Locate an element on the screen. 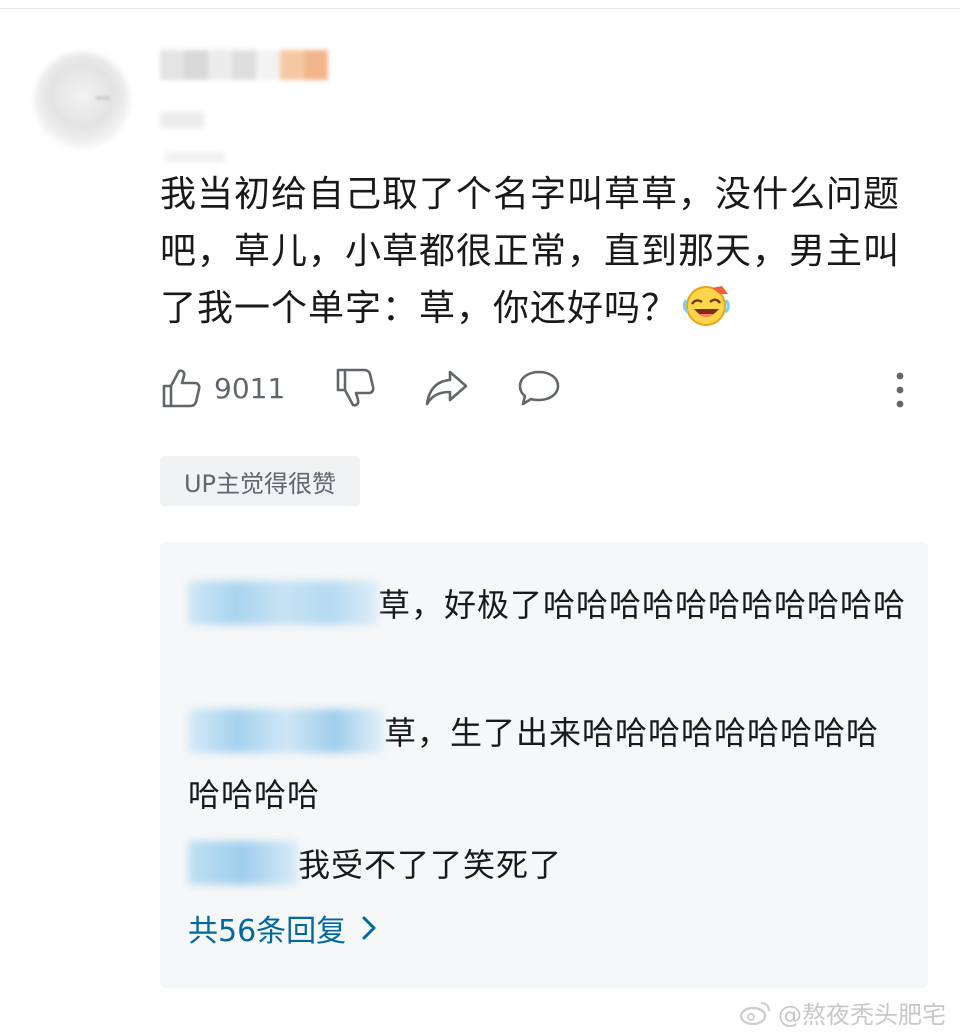  like-count: 9011 is located at coordinates (250, 388).